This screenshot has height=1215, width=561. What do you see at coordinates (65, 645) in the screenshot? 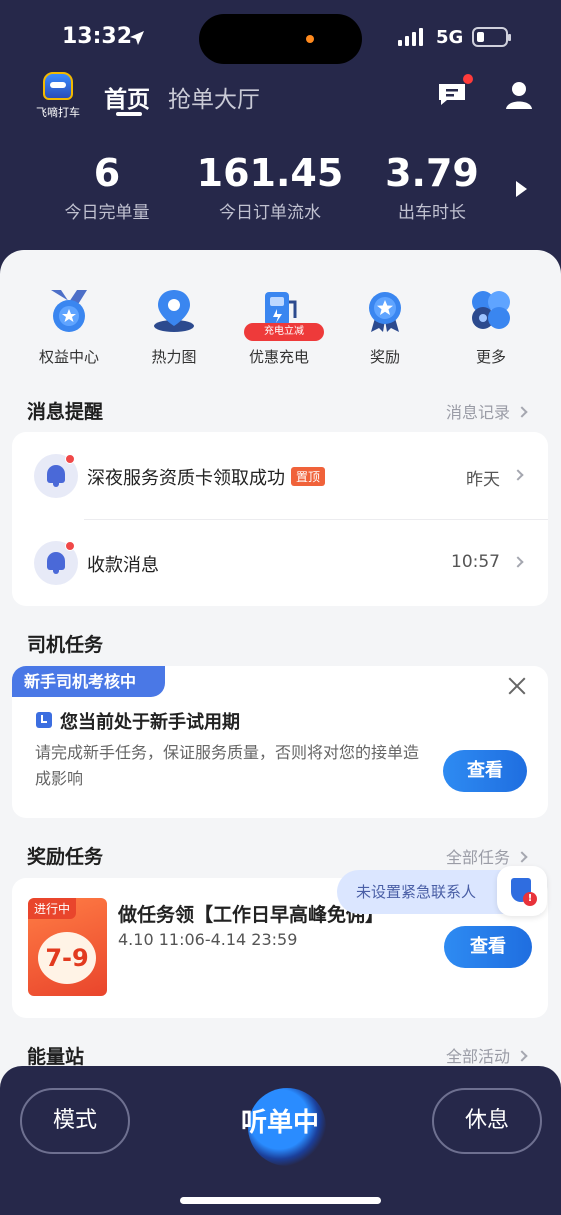
I see `driver-tasks-section-title: 司机任务` at bounding box center [65, 645].